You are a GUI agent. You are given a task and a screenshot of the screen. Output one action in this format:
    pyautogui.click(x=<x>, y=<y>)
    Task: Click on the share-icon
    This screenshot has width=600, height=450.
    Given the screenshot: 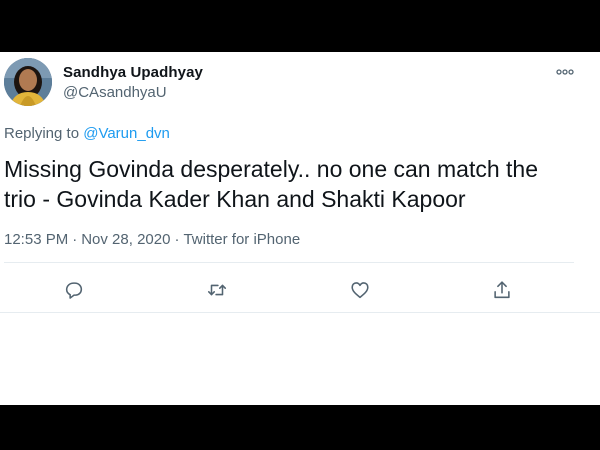 What is the action you would take?
    pyautogui.click(x=502, y=290)
    